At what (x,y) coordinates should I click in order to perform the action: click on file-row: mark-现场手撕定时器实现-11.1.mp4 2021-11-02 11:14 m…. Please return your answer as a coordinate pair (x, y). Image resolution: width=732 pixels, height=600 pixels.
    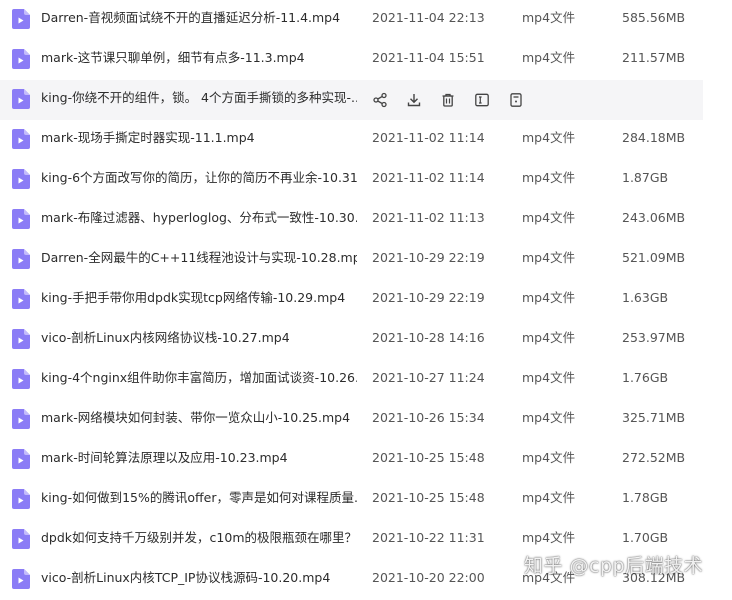
    Looking at the image, I should click on (351, 140).